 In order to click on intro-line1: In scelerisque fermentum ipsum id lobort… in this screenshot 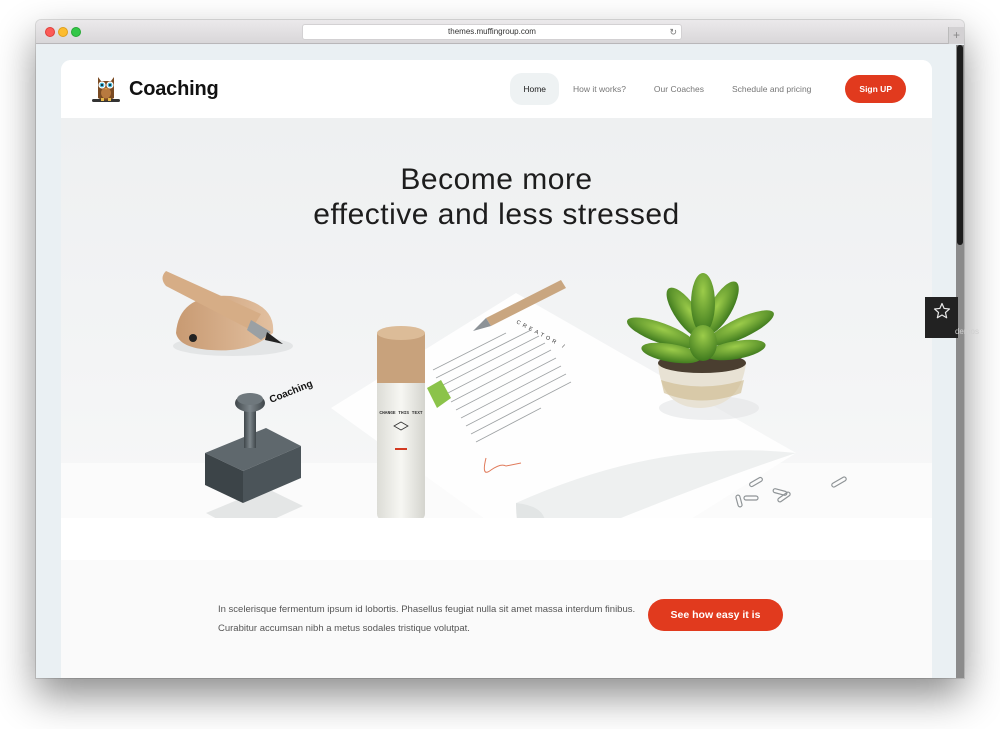, I will do `click(427, 609)`.